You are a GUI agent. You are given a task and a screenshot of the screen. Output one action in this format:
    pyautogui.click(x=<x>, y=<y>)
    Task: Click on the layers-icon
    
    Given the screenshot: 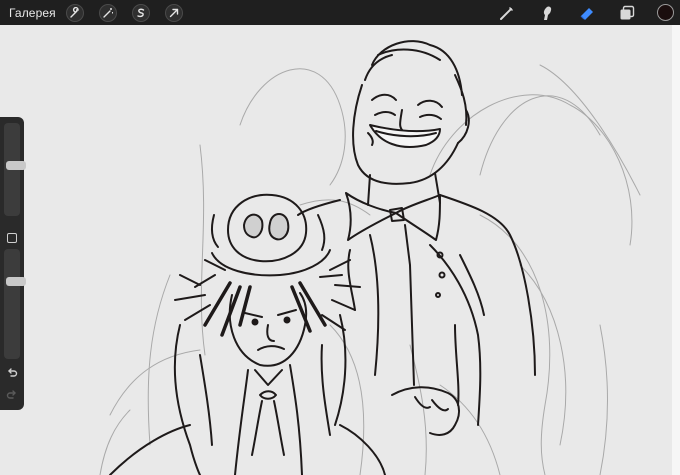 What is the action you would take?
    pyautogui.click(x=627, y=13)
    